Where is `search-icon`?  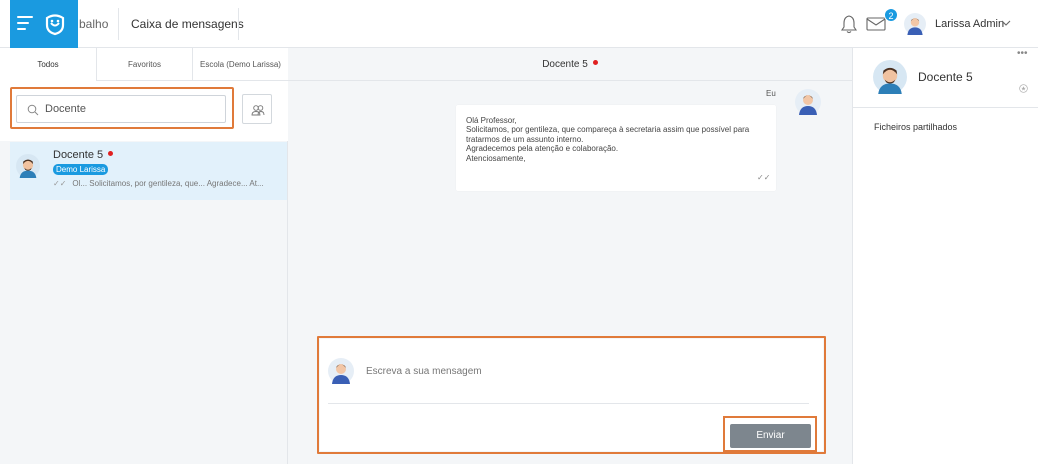 search-icon is located at coordinates (33, 110).